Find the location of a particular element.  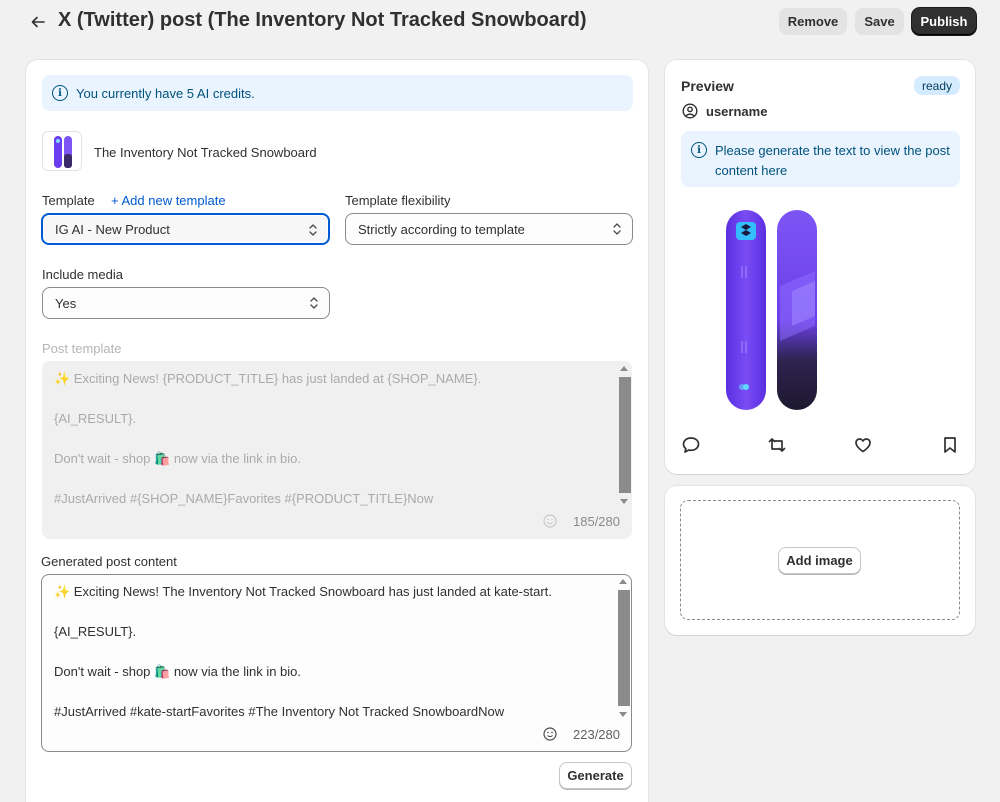

save-button: Save is located at coordinates (879, 21).